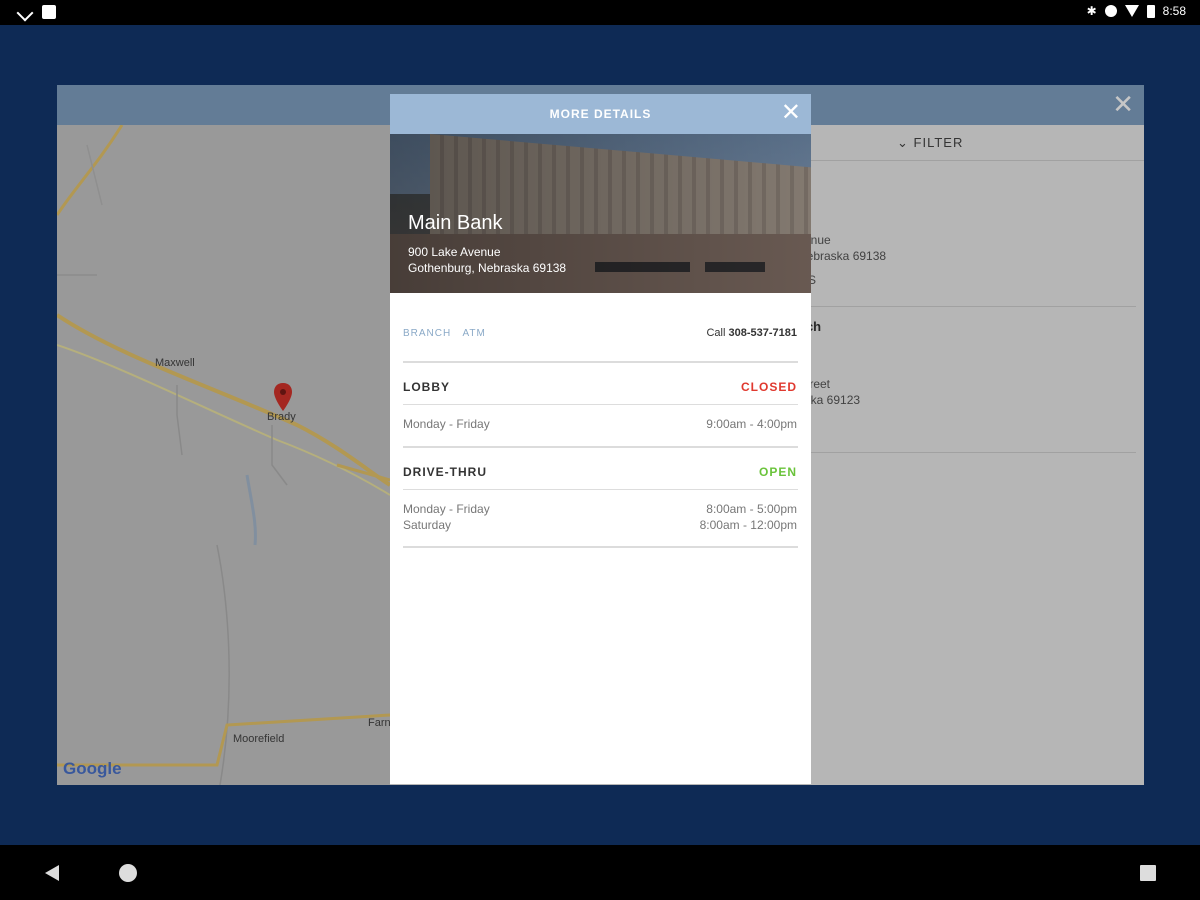 The height and width of the screenshot is (900, 1200). I want to click on lobby-hours-time: 9:00am - 4:00pm, so click(751, 424).